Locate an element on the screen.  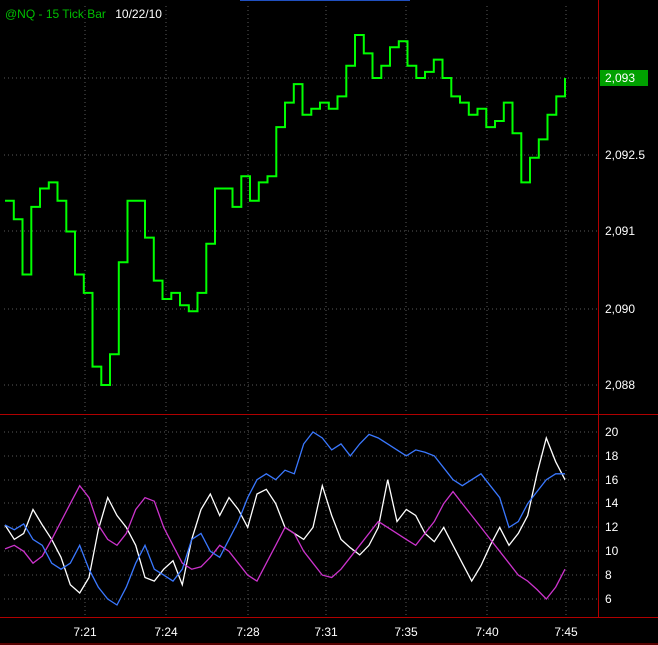
x-tick-label: 7:24 is located at coordinates (166, 632).